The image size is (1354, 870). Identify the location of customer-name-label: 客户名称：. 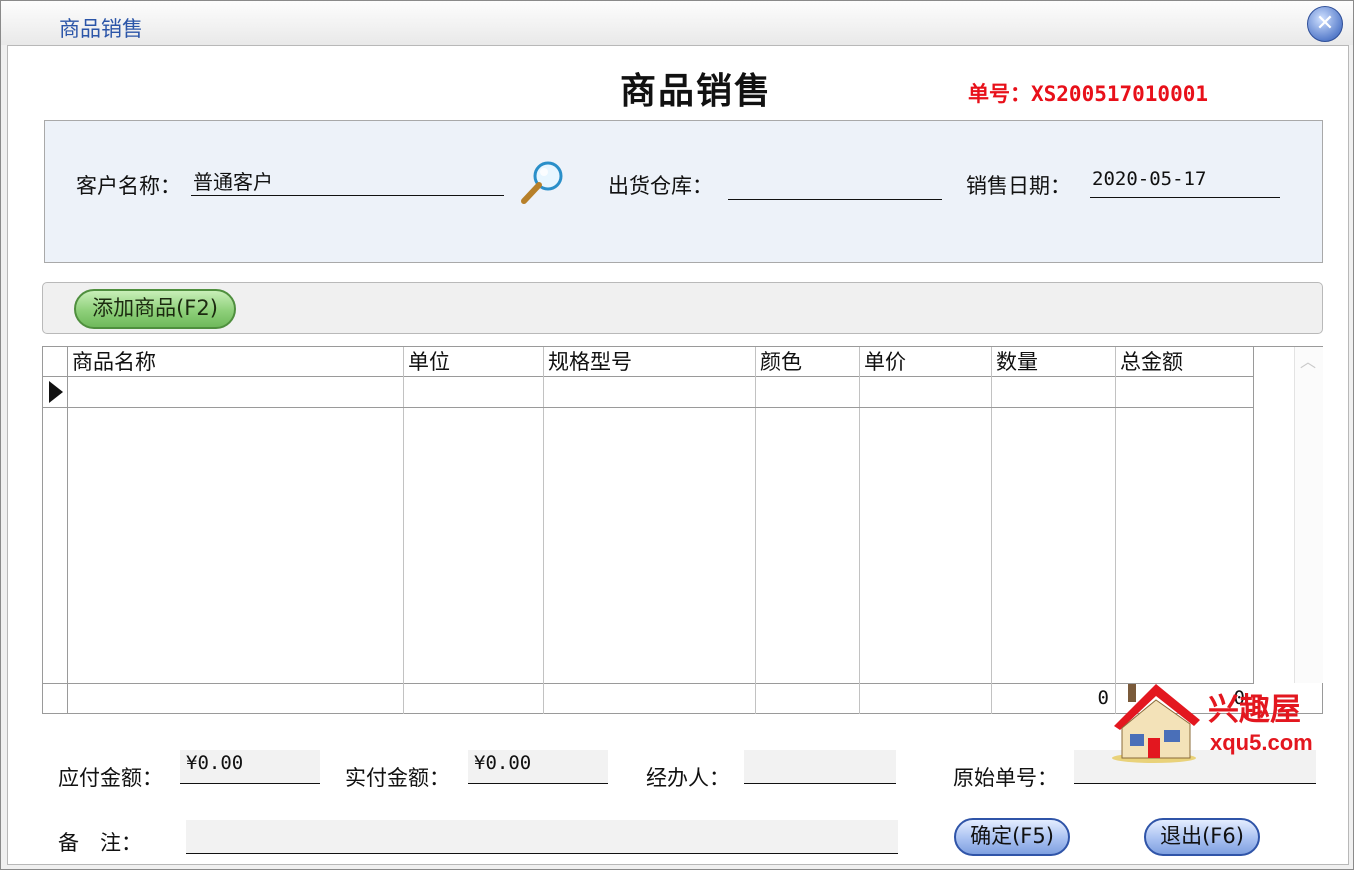
(128, 186).